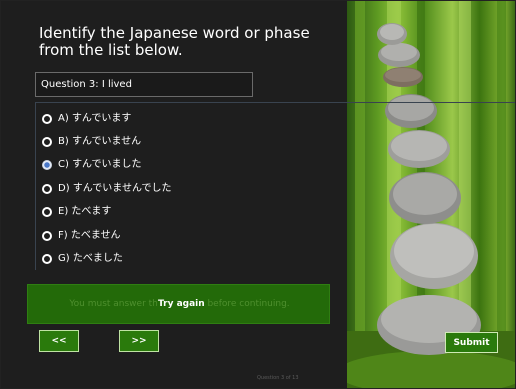  Describe the element at coordinates (471, 342) in the screenshot. I see `submit-button: Submit` at that location.